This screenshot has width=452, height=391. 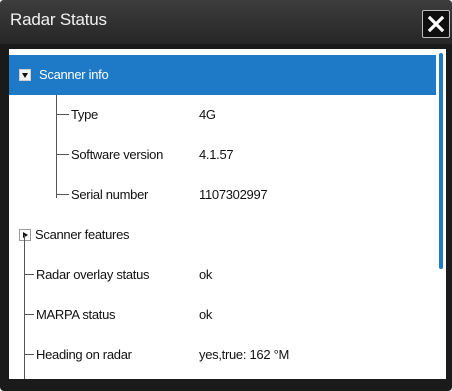 What do you see at coordinates (25, 75) in the screenshot?
I see `triangle-down-icon` at bounding box center [25, 75].